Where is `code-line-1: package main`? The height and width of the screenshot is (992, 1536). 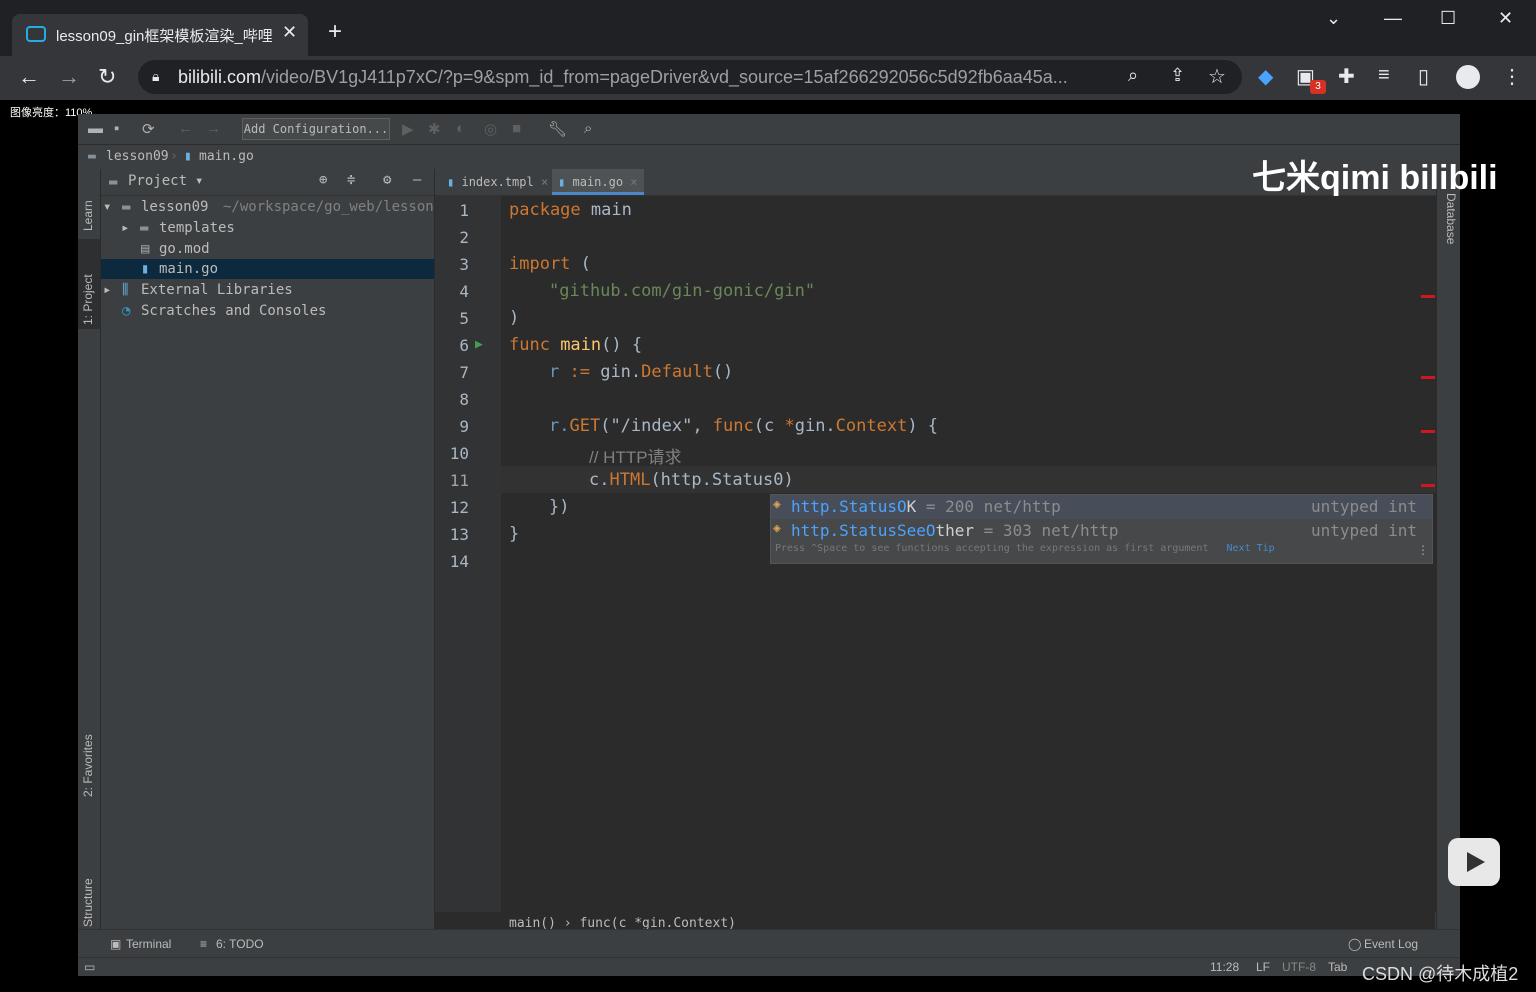
code-line-1: package main is located at coordinates (570, 210).